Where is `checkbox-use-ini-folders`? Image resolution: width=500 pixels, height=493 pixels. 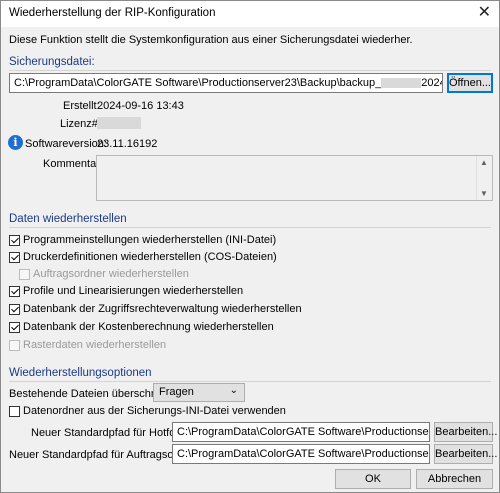 checkbox-use-ini-folders is located at coordinates (14, 411).